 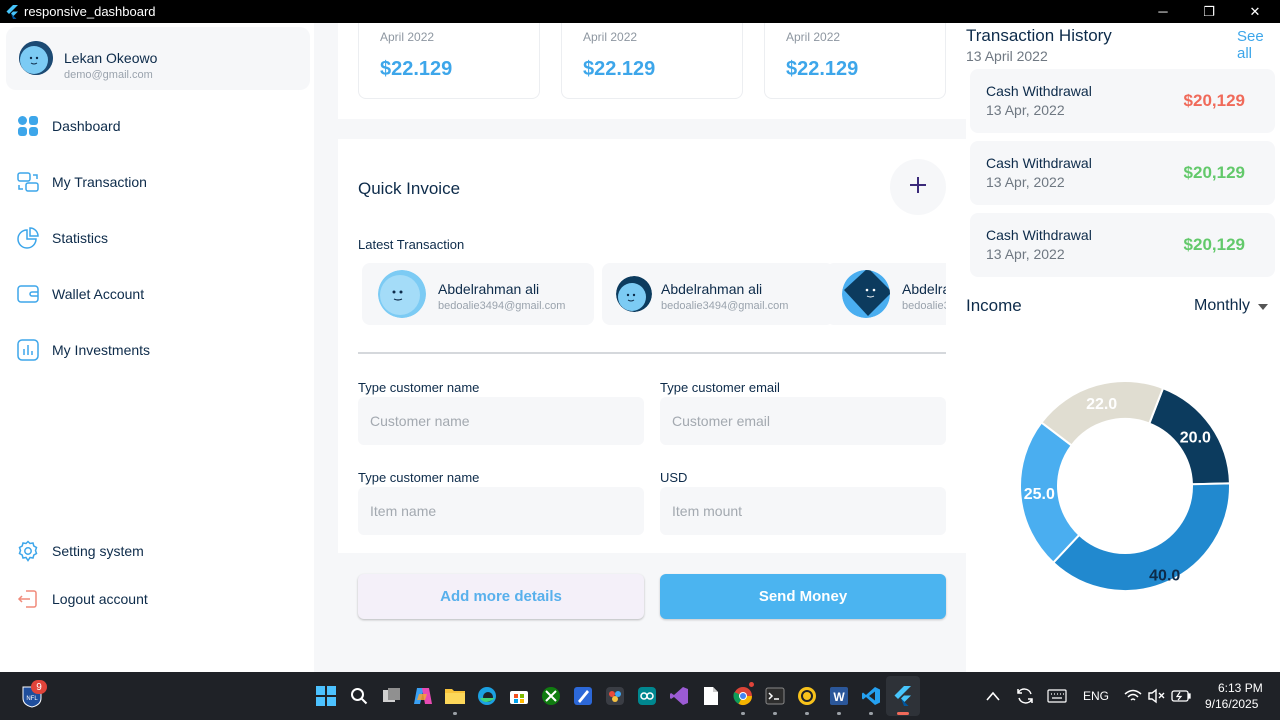 What do you see at coordinates (28, 350) in the screenshot?
I see `bar-chart-icon` at bounding box center [28, 350].